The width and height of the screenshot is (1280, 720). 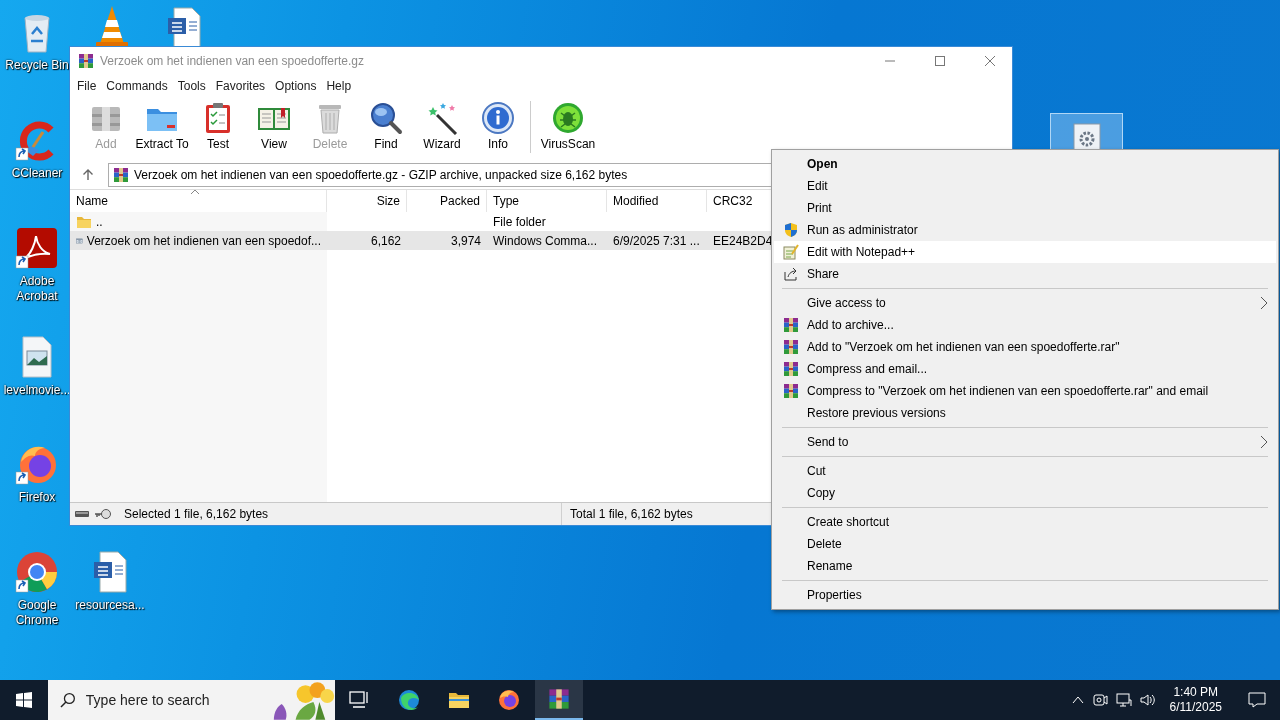 What do you see at coordinates (791, 252) in the screenshot?
I see `notepad-icon` at bounding box center [791, 252].